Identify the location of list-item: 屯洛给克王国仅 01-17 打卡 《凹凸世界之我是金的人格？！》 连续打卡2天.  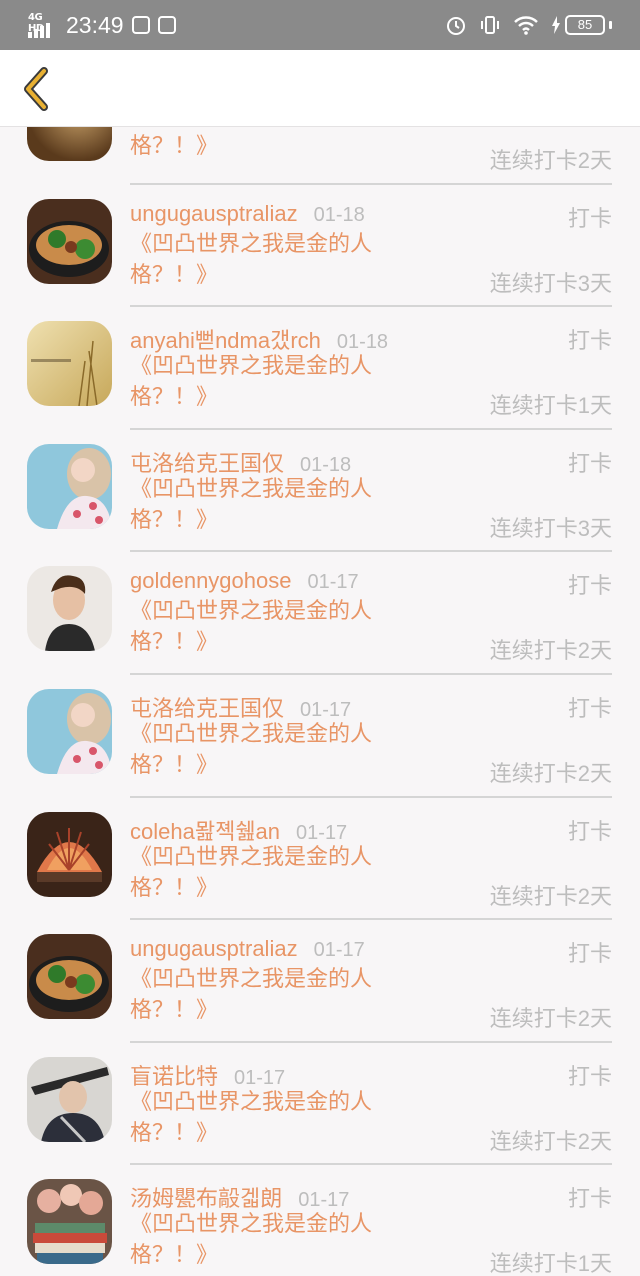
(320, 736).